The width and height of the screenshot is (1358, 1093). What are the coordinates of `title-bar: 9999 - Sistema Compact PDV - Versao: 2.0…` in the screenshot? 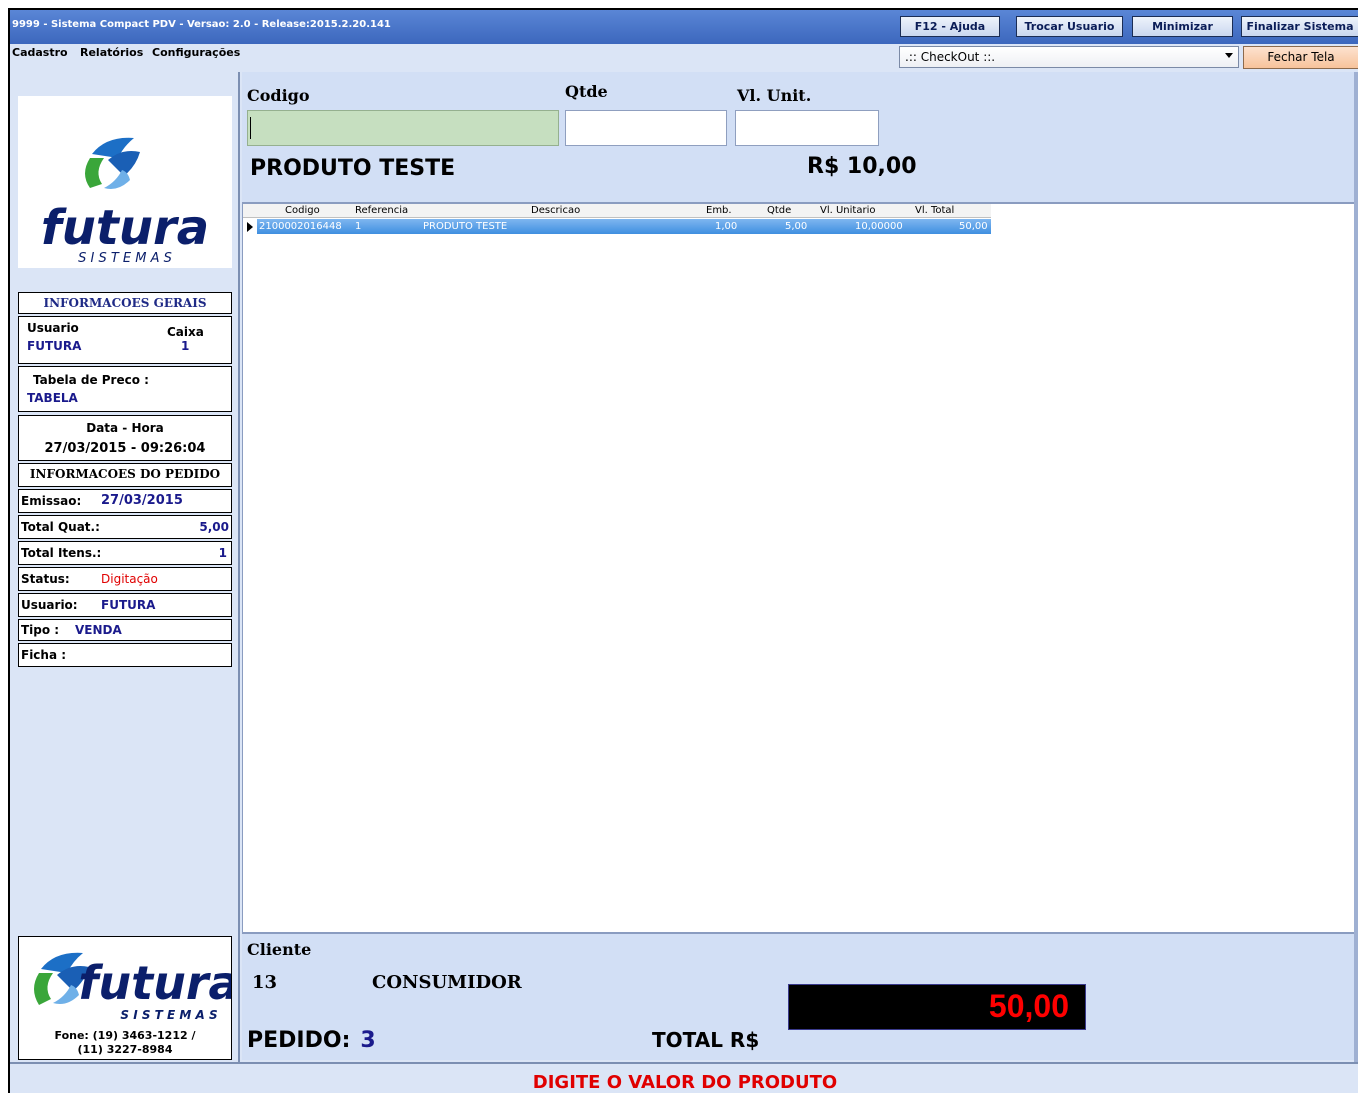 It's located at (684, 27).